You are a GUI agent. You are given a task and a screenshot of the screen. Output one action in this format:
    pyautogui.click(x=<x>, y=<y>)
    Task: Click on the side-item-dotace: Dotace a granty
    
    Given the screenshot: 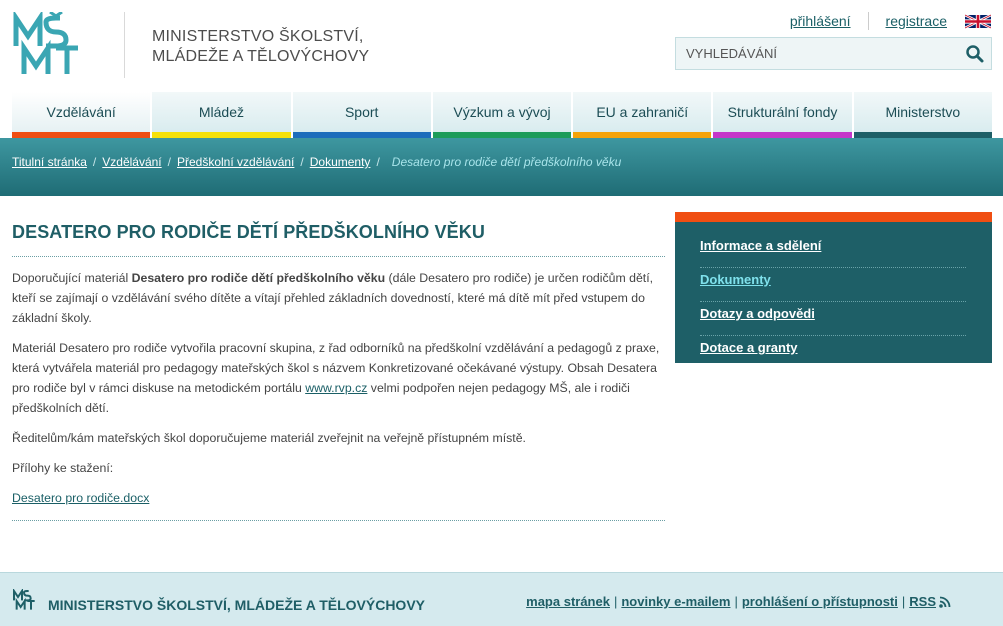 What is the action you would take?
    pyautogui.click(x=833, y=353)
    